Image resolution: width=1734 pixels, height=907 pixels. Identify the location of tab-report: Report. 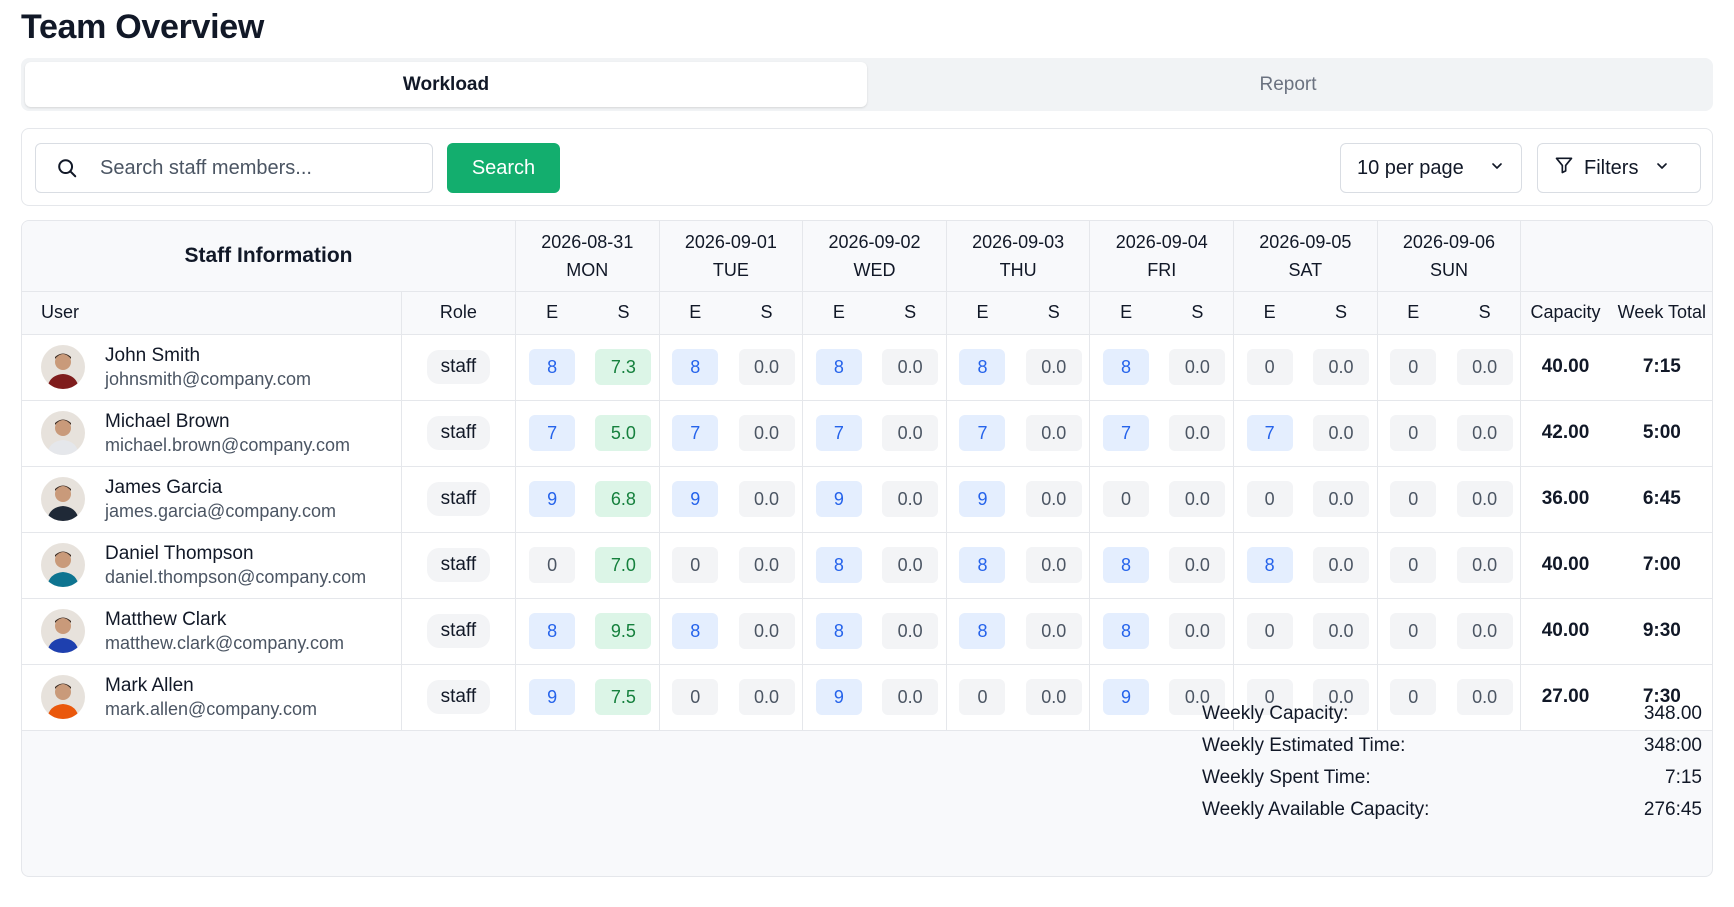
(1288, 84).